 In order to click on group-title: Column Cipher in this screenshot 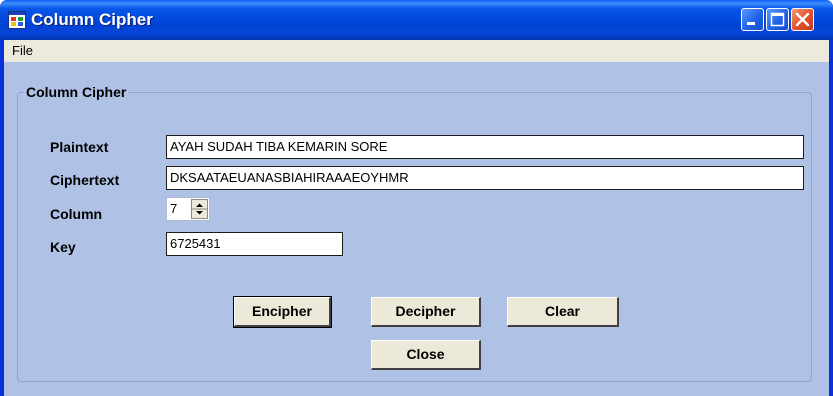, I will do `click(76, 92)`.